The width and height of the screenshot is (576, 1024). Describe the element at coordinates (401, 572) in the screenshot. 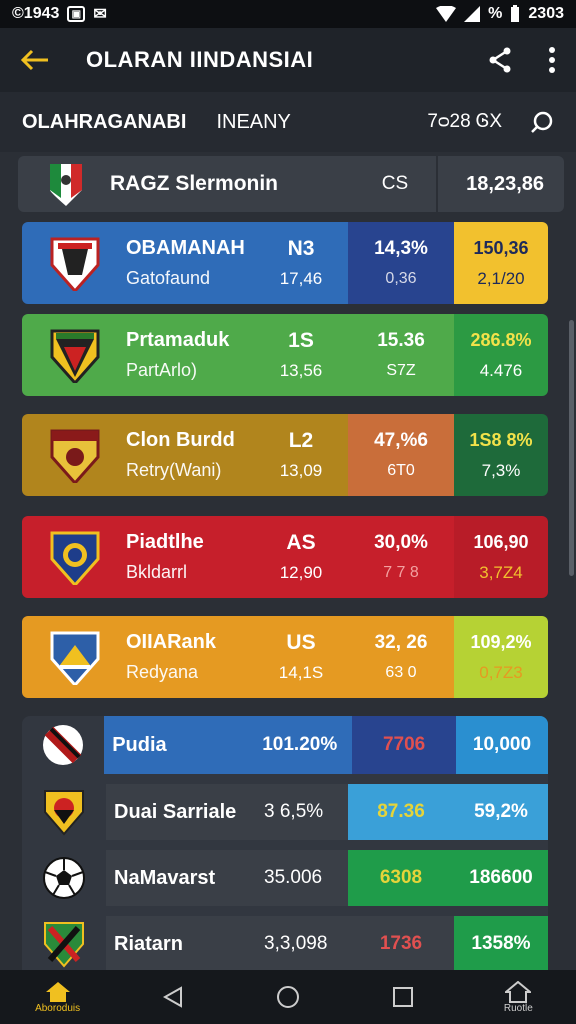

I see `stat-sub: 7 7 8` at that location.